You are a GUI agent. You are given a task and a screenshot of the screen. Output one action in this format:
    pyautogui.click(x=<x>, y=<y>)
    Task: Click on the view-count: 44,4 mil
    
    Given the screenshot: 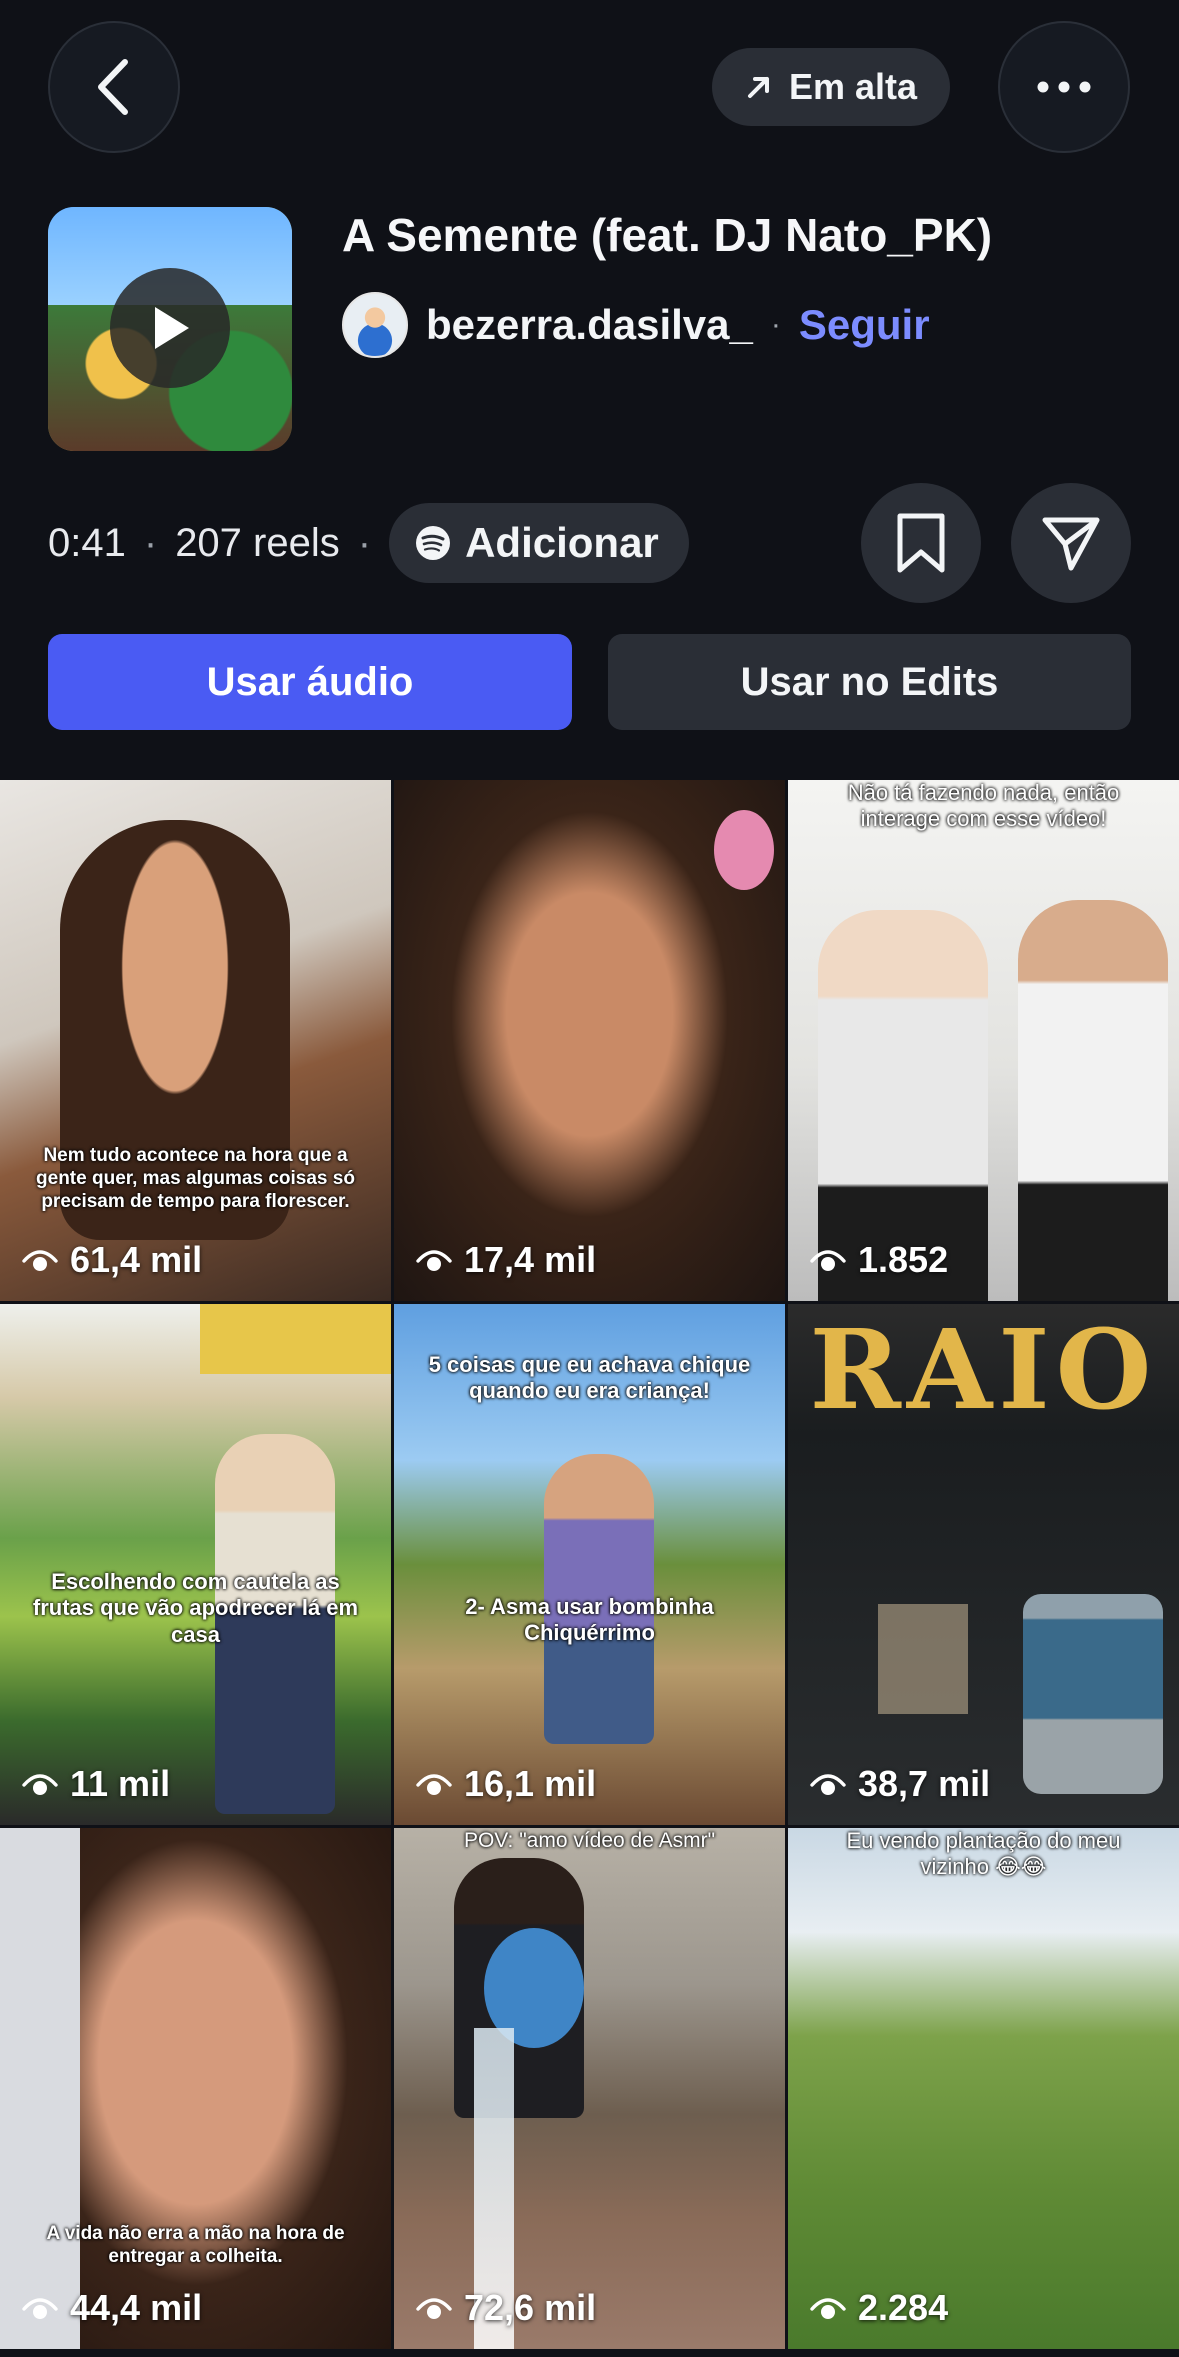 What is the action you would take?
    pyautogui.click(x=112, y=2308)
    